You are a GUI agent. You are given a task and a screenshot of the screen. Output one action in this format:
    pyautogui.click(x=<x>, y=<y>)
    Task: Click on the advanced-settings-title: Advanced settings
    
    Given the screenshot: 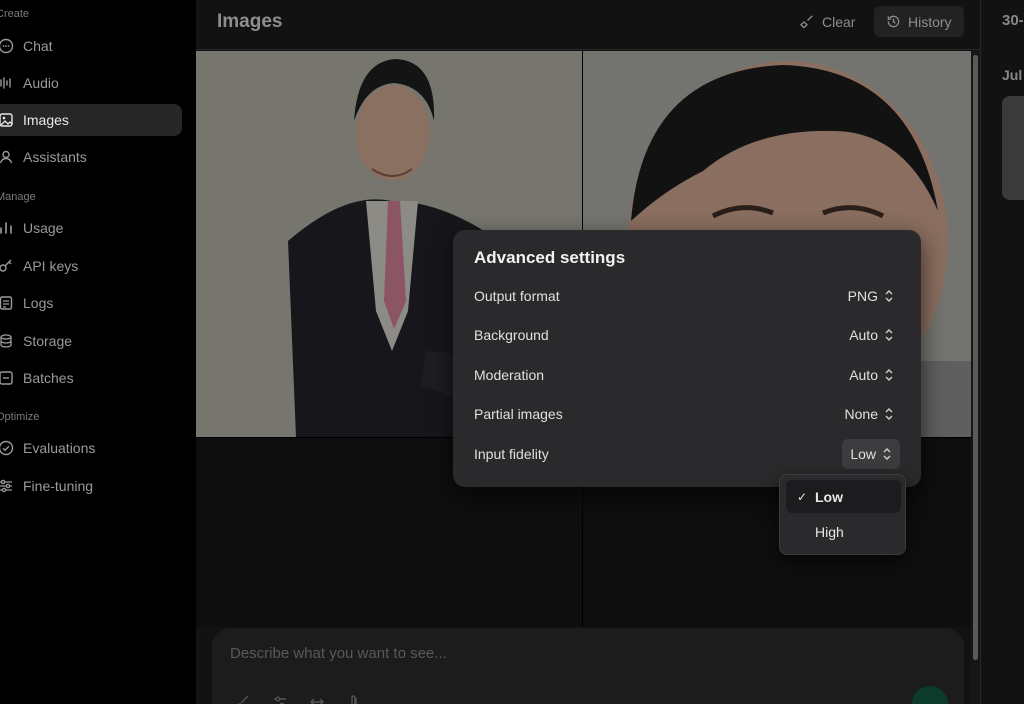 What is the action you would take?
    pyautogui.click(x=550, y=257)
    